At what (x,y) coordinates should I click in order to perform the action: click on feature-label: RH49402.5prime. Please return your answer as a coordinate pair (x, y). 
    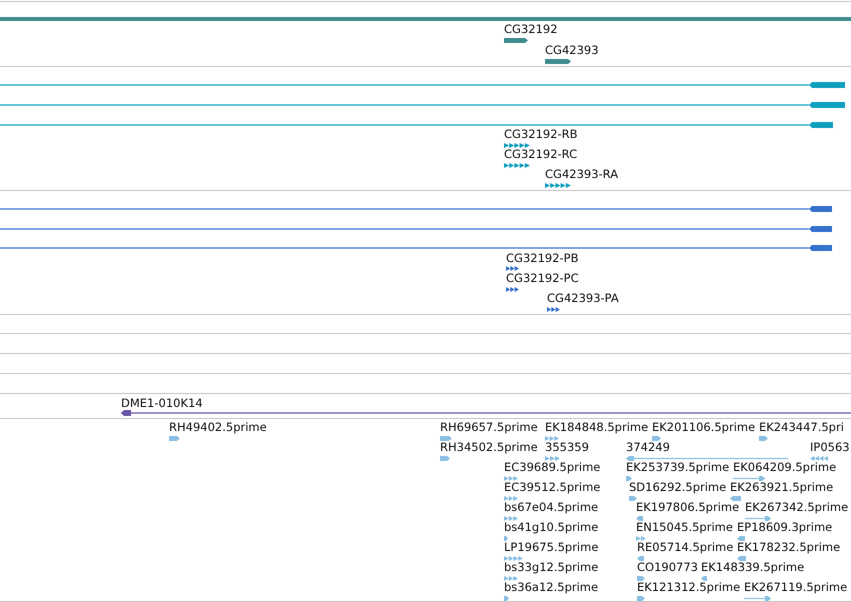
    Looking at the image, I should click on (218, 427).